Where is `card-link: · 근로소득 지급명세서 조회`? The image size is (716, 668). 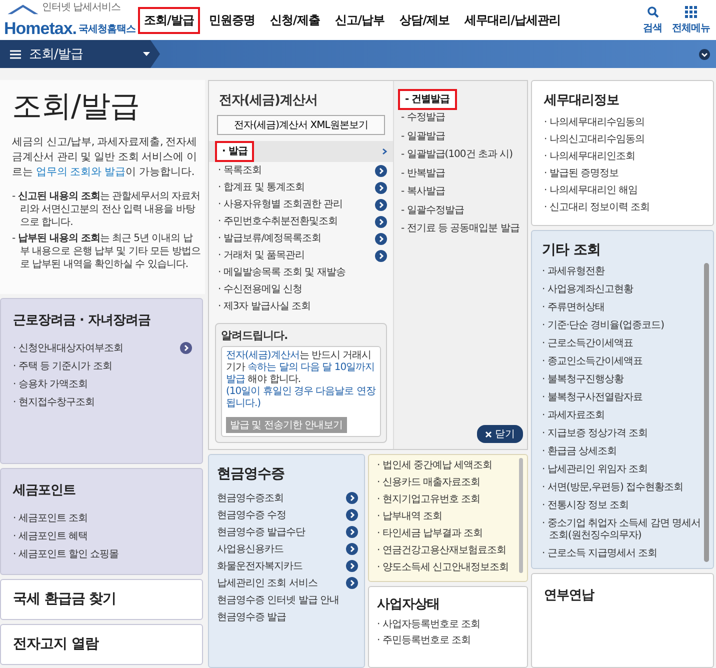
card-link: · 근로소득 지급명세서 조회 is located at coordinates (622, 553).